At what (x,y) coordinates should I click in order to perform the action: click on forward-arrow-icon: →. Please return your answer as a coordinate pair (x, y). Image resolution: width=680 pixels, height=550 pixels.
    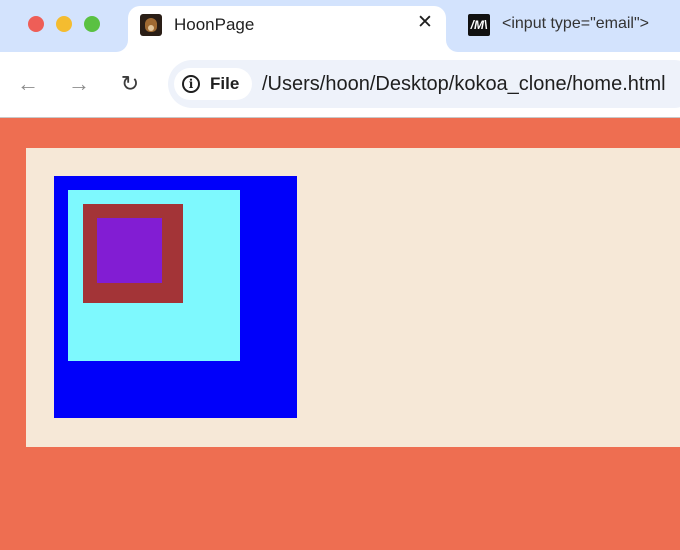
    Looking at the image, I should click on (79, 84).